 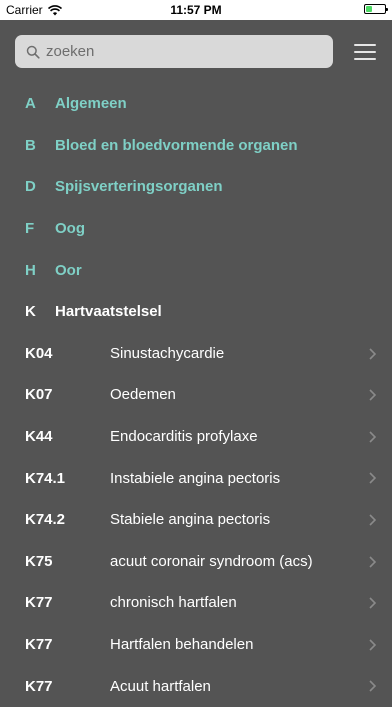 I want to click on section-code: B, so click(x=30, y=145).